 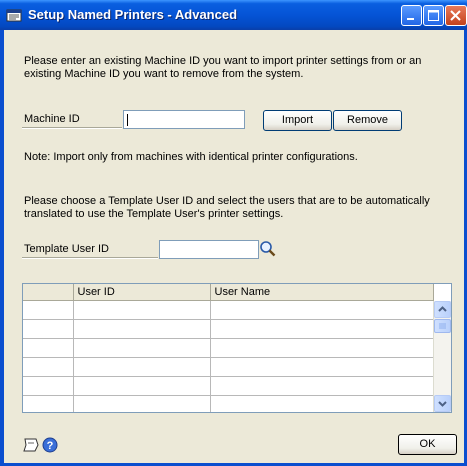 I want to click on help-icon: ?, so click(x=50, y=445).